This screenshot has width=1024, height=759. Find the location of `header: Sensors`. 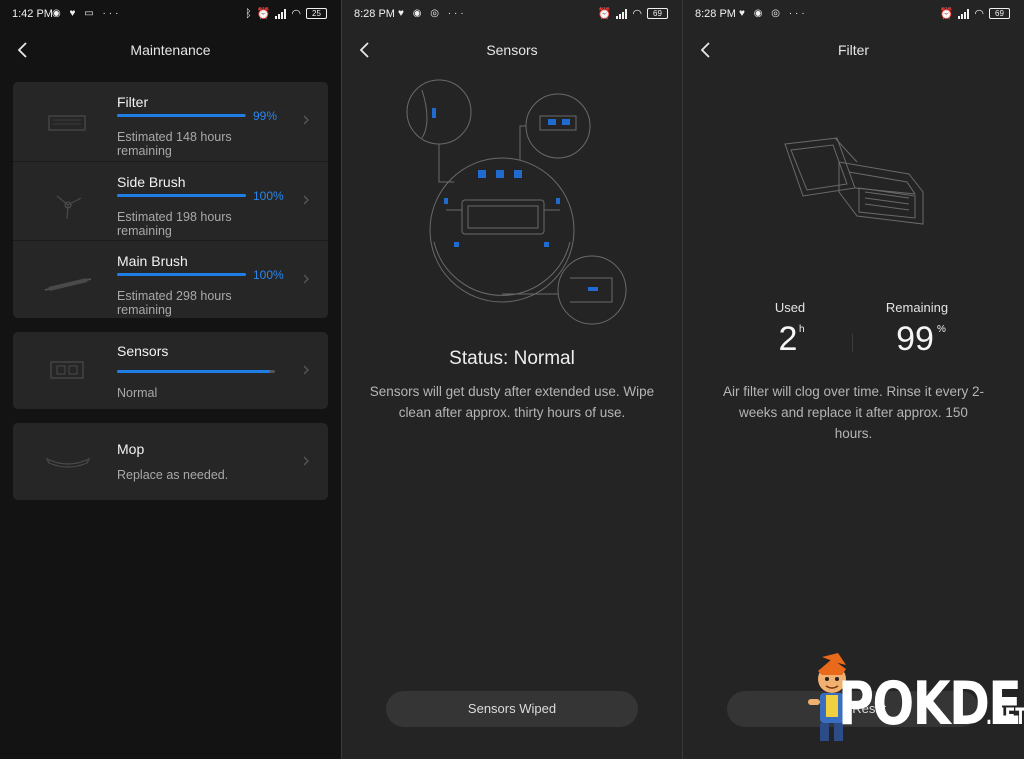

header: Sensors is located at coordinates (512, 50).